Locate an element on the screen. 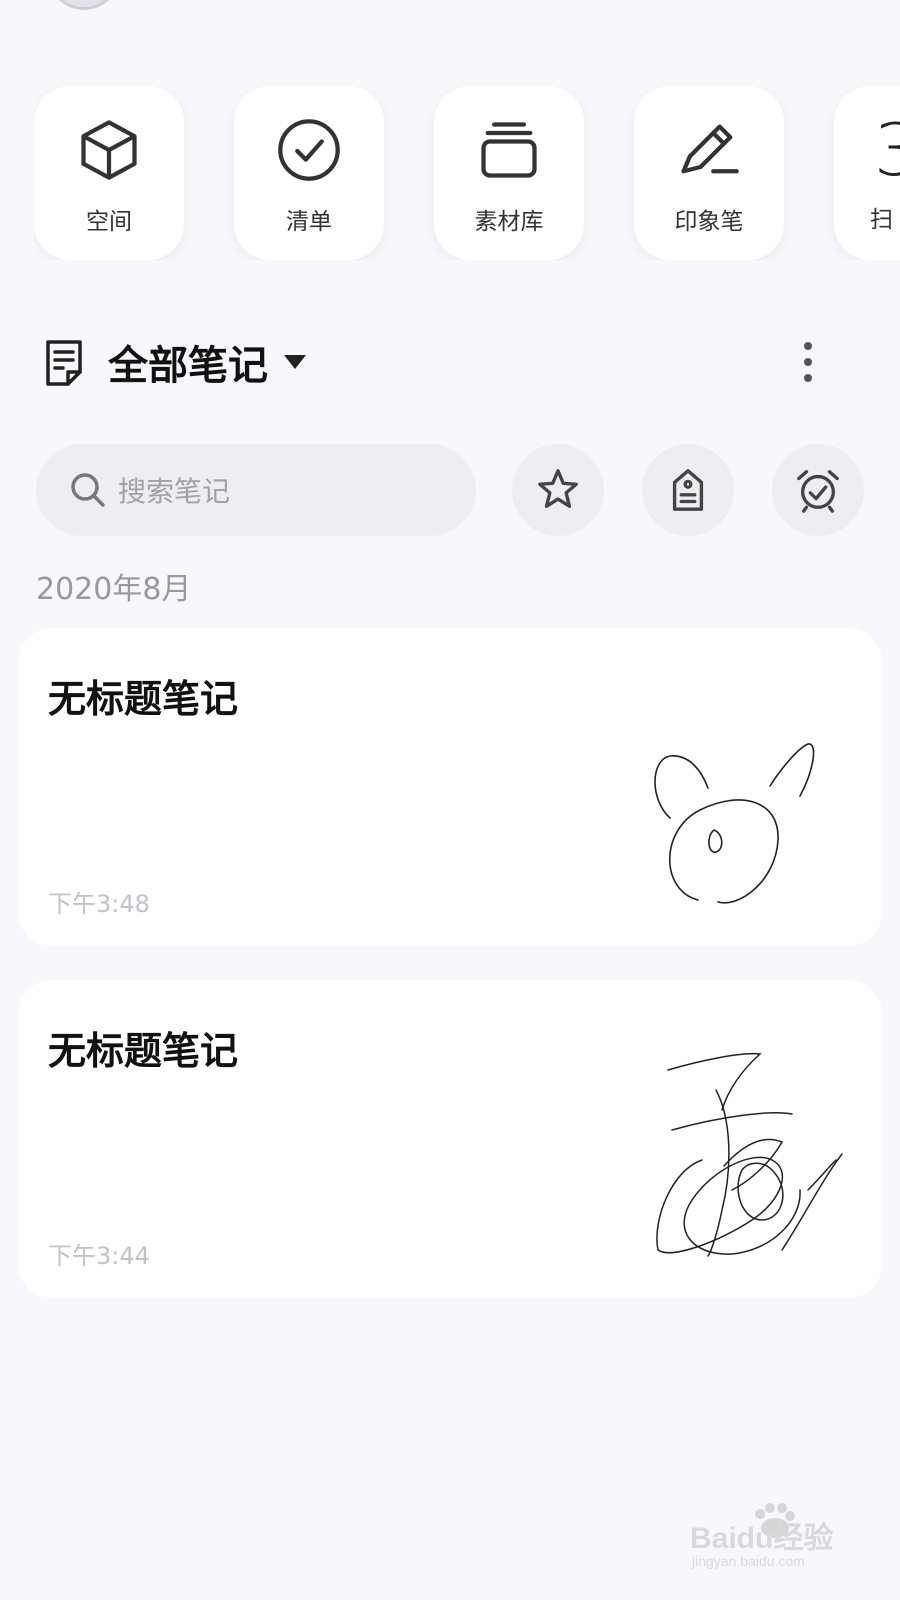 This screenshot has width=900, height=1600. scan-icon: 3 is located at coordinates (887, 150).